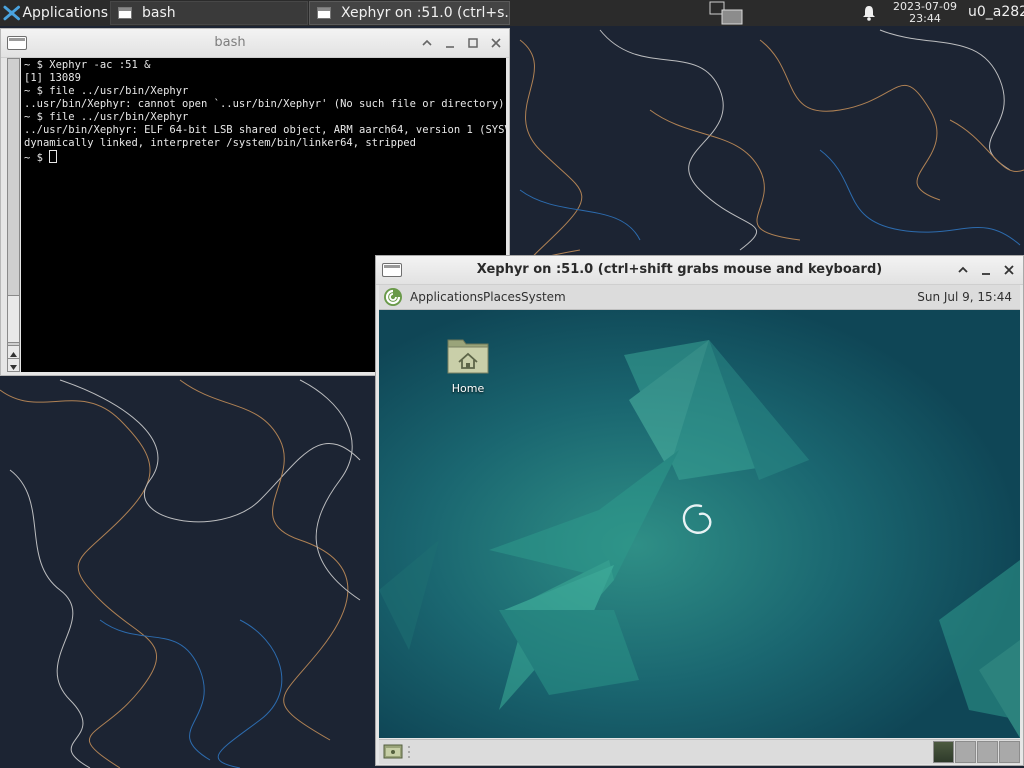  What do you see at coordinates (446, 297) in the screenshot?
I see `menu-applications: Applications` at bounding box center [446, 297].